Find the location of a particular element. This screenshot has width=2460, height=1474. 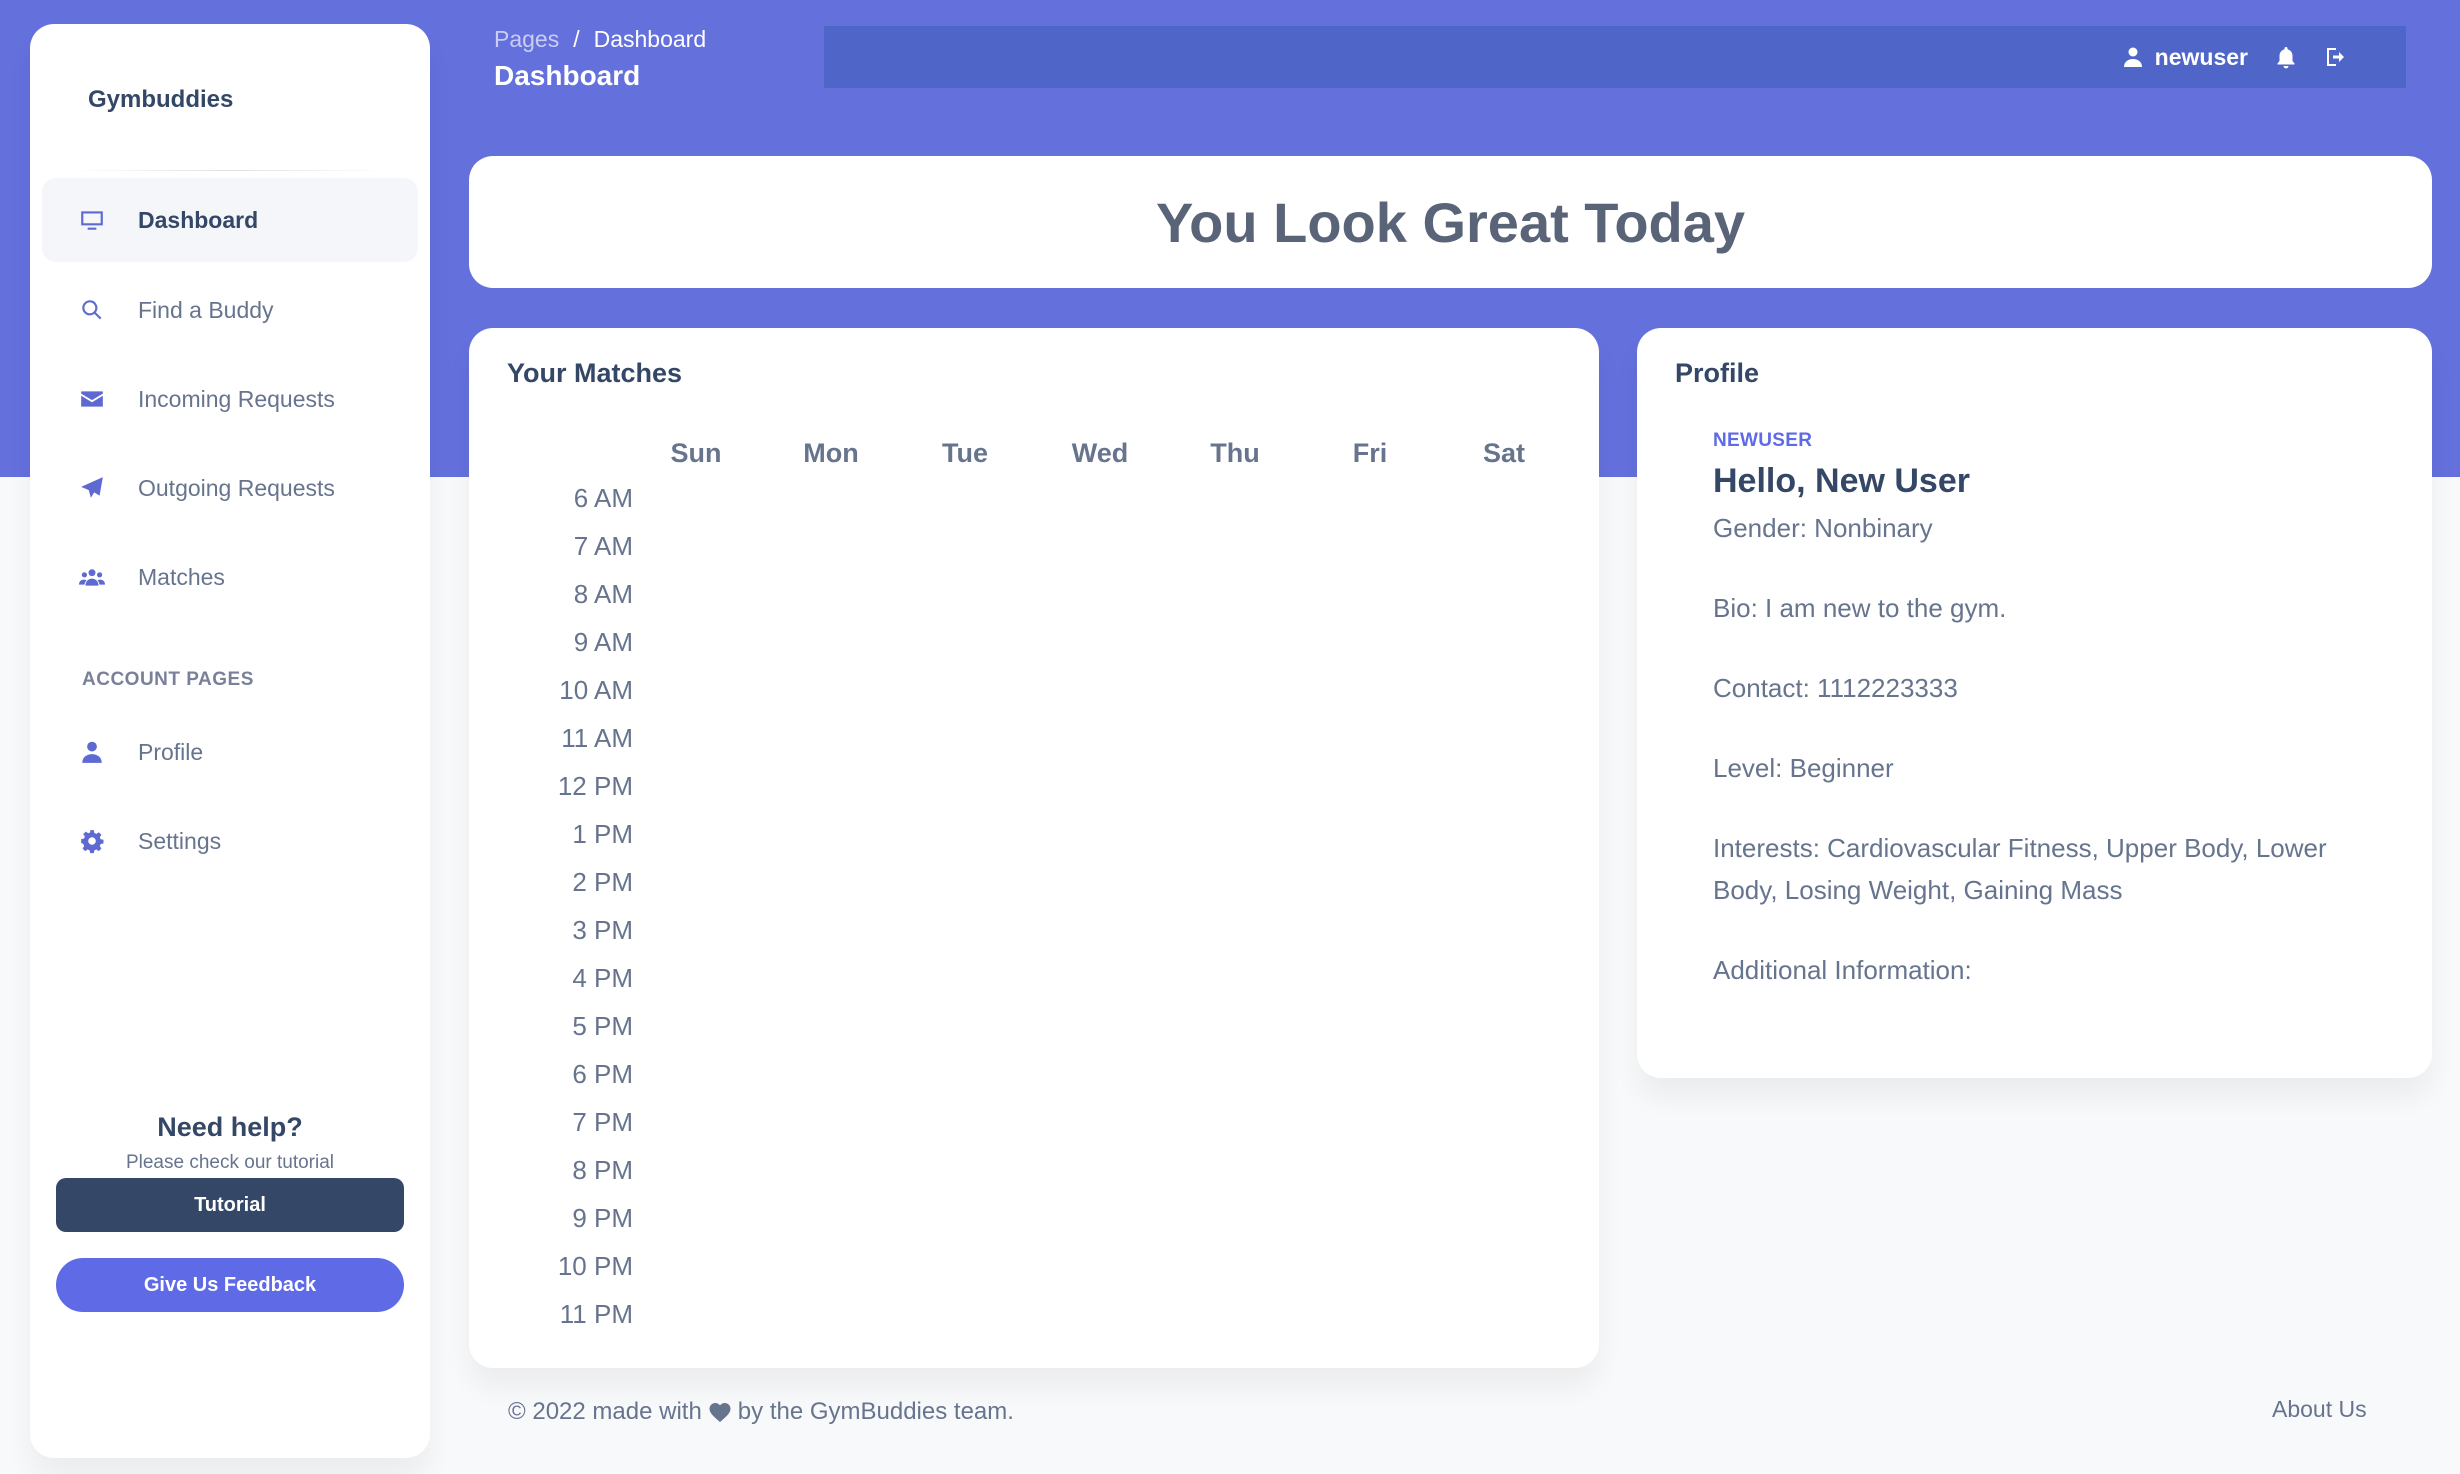

username-label: newuser is located at coordinates (2201, 56).